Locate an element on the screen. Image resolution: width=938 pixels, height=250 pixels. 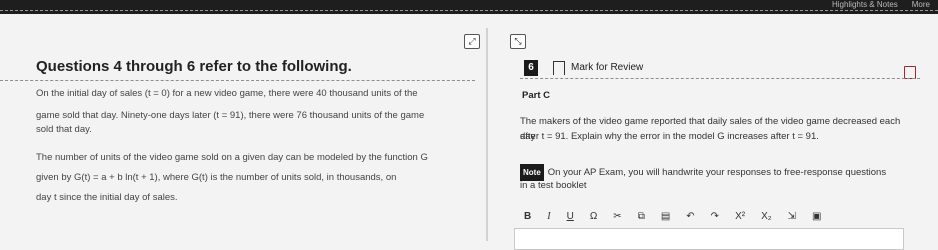
top-divider is located at coordinates (469, 10).